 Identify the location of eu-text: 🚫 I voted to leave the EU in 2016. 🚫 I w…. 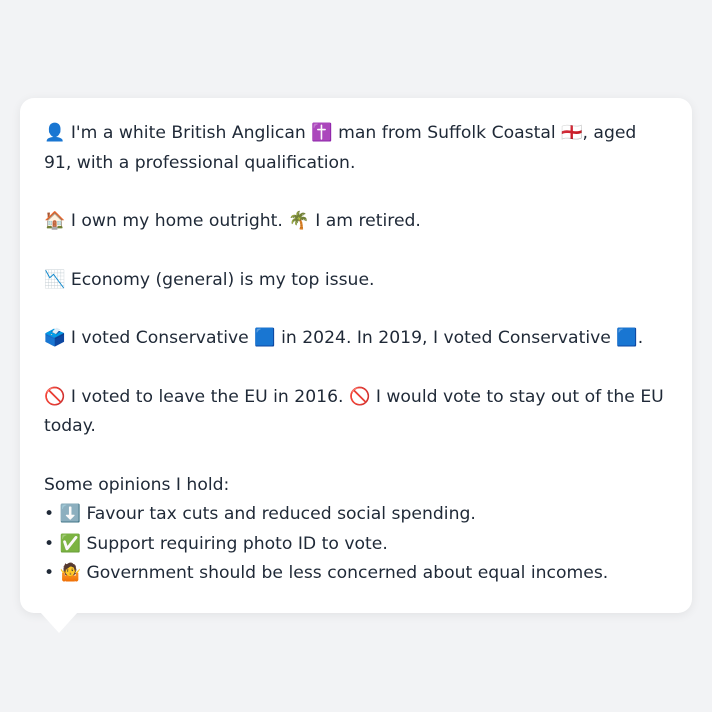
(354, 411).